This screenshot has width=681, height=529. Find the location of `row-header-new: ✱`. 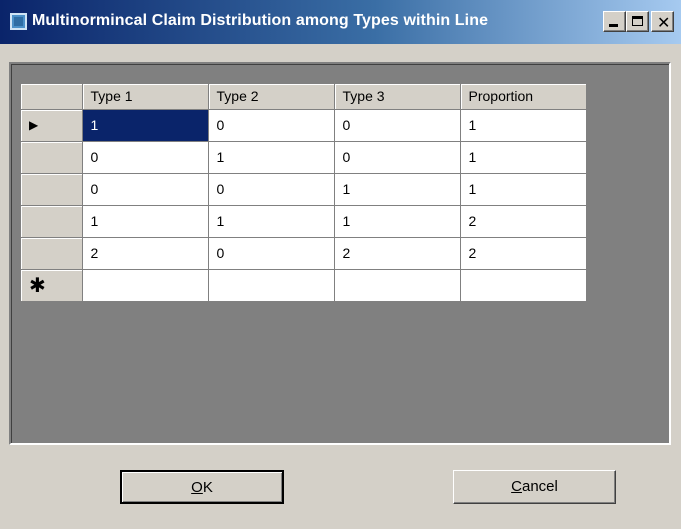

row-header-new: ✱ is located at coordinates (52, 285).